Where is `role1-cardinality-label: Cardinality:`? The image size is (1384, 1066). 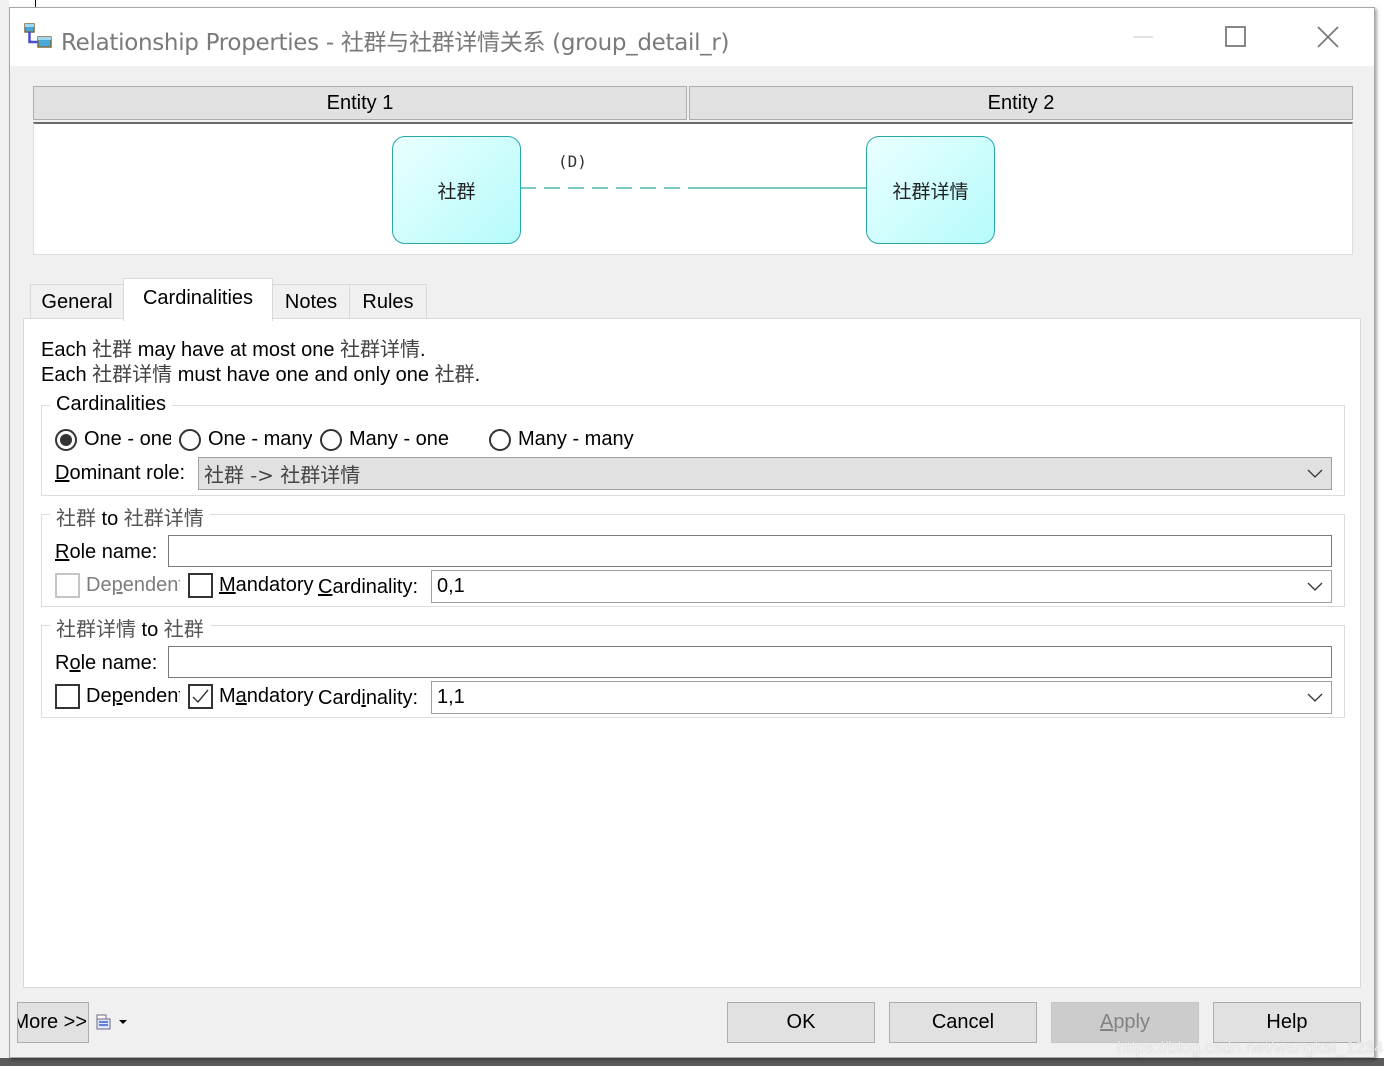 role1-cardinality-label: Cardinality: is located at coordinates (368, 587).